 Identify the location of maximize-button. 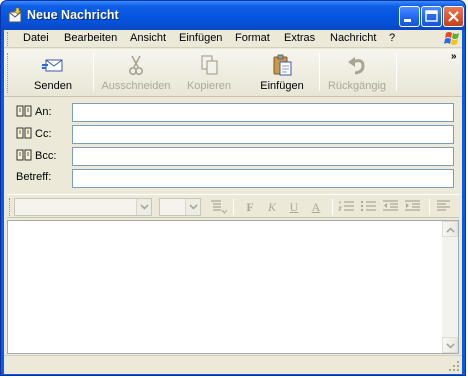
(431, 16).